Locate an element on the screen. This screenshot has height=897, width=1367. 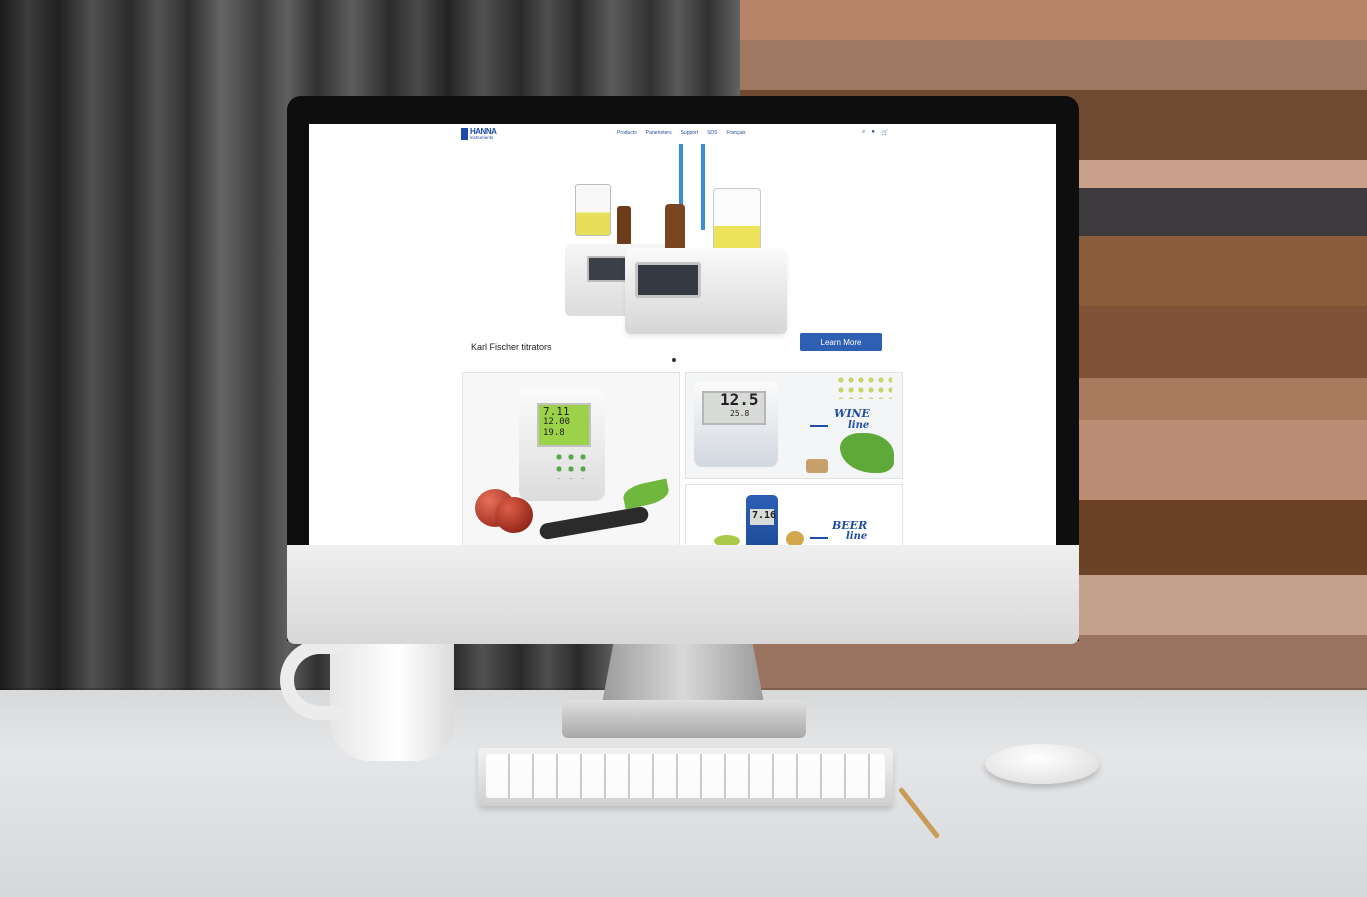
beer-reading: 7.16 is located at coordinates (764, 515).